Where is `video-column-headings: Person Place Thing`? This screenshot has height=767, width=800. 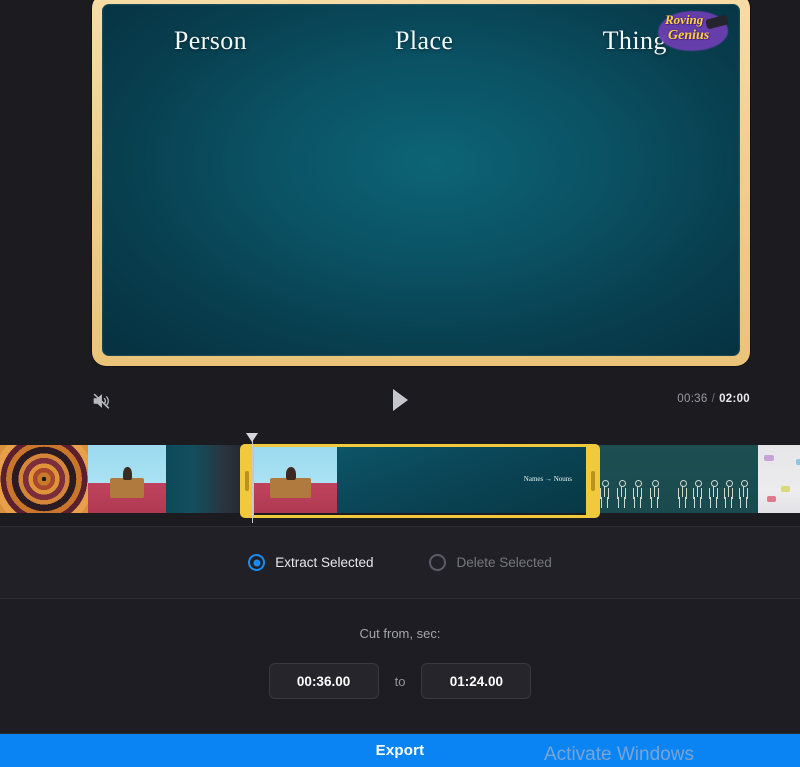
video-column-headings: Person Place Thing is located at coordinates (421, 41).